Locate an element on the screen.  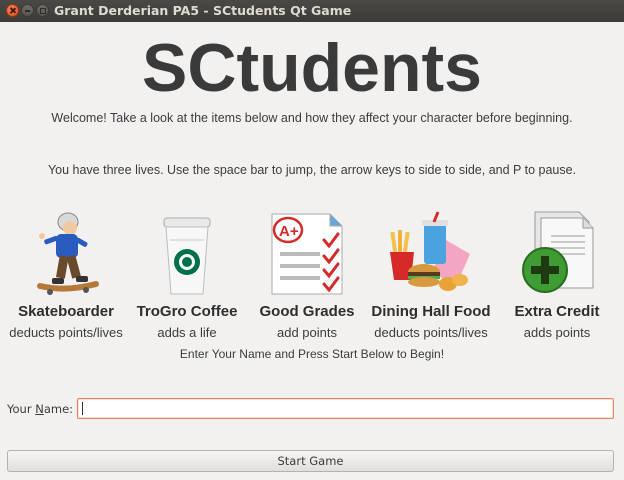
coffee-cup-icon is located at coordinates (187, 256).